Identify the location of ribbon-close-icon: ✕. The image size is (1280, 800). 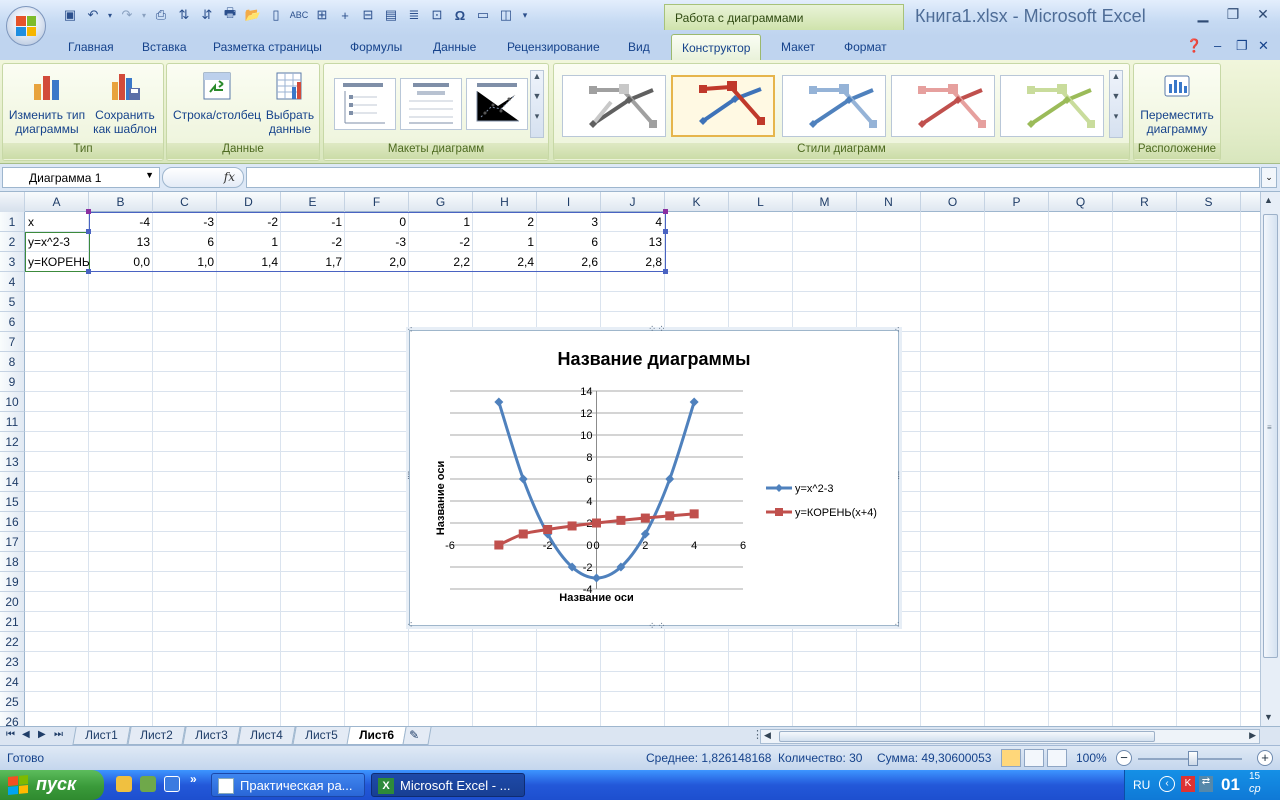
(1263, 46).